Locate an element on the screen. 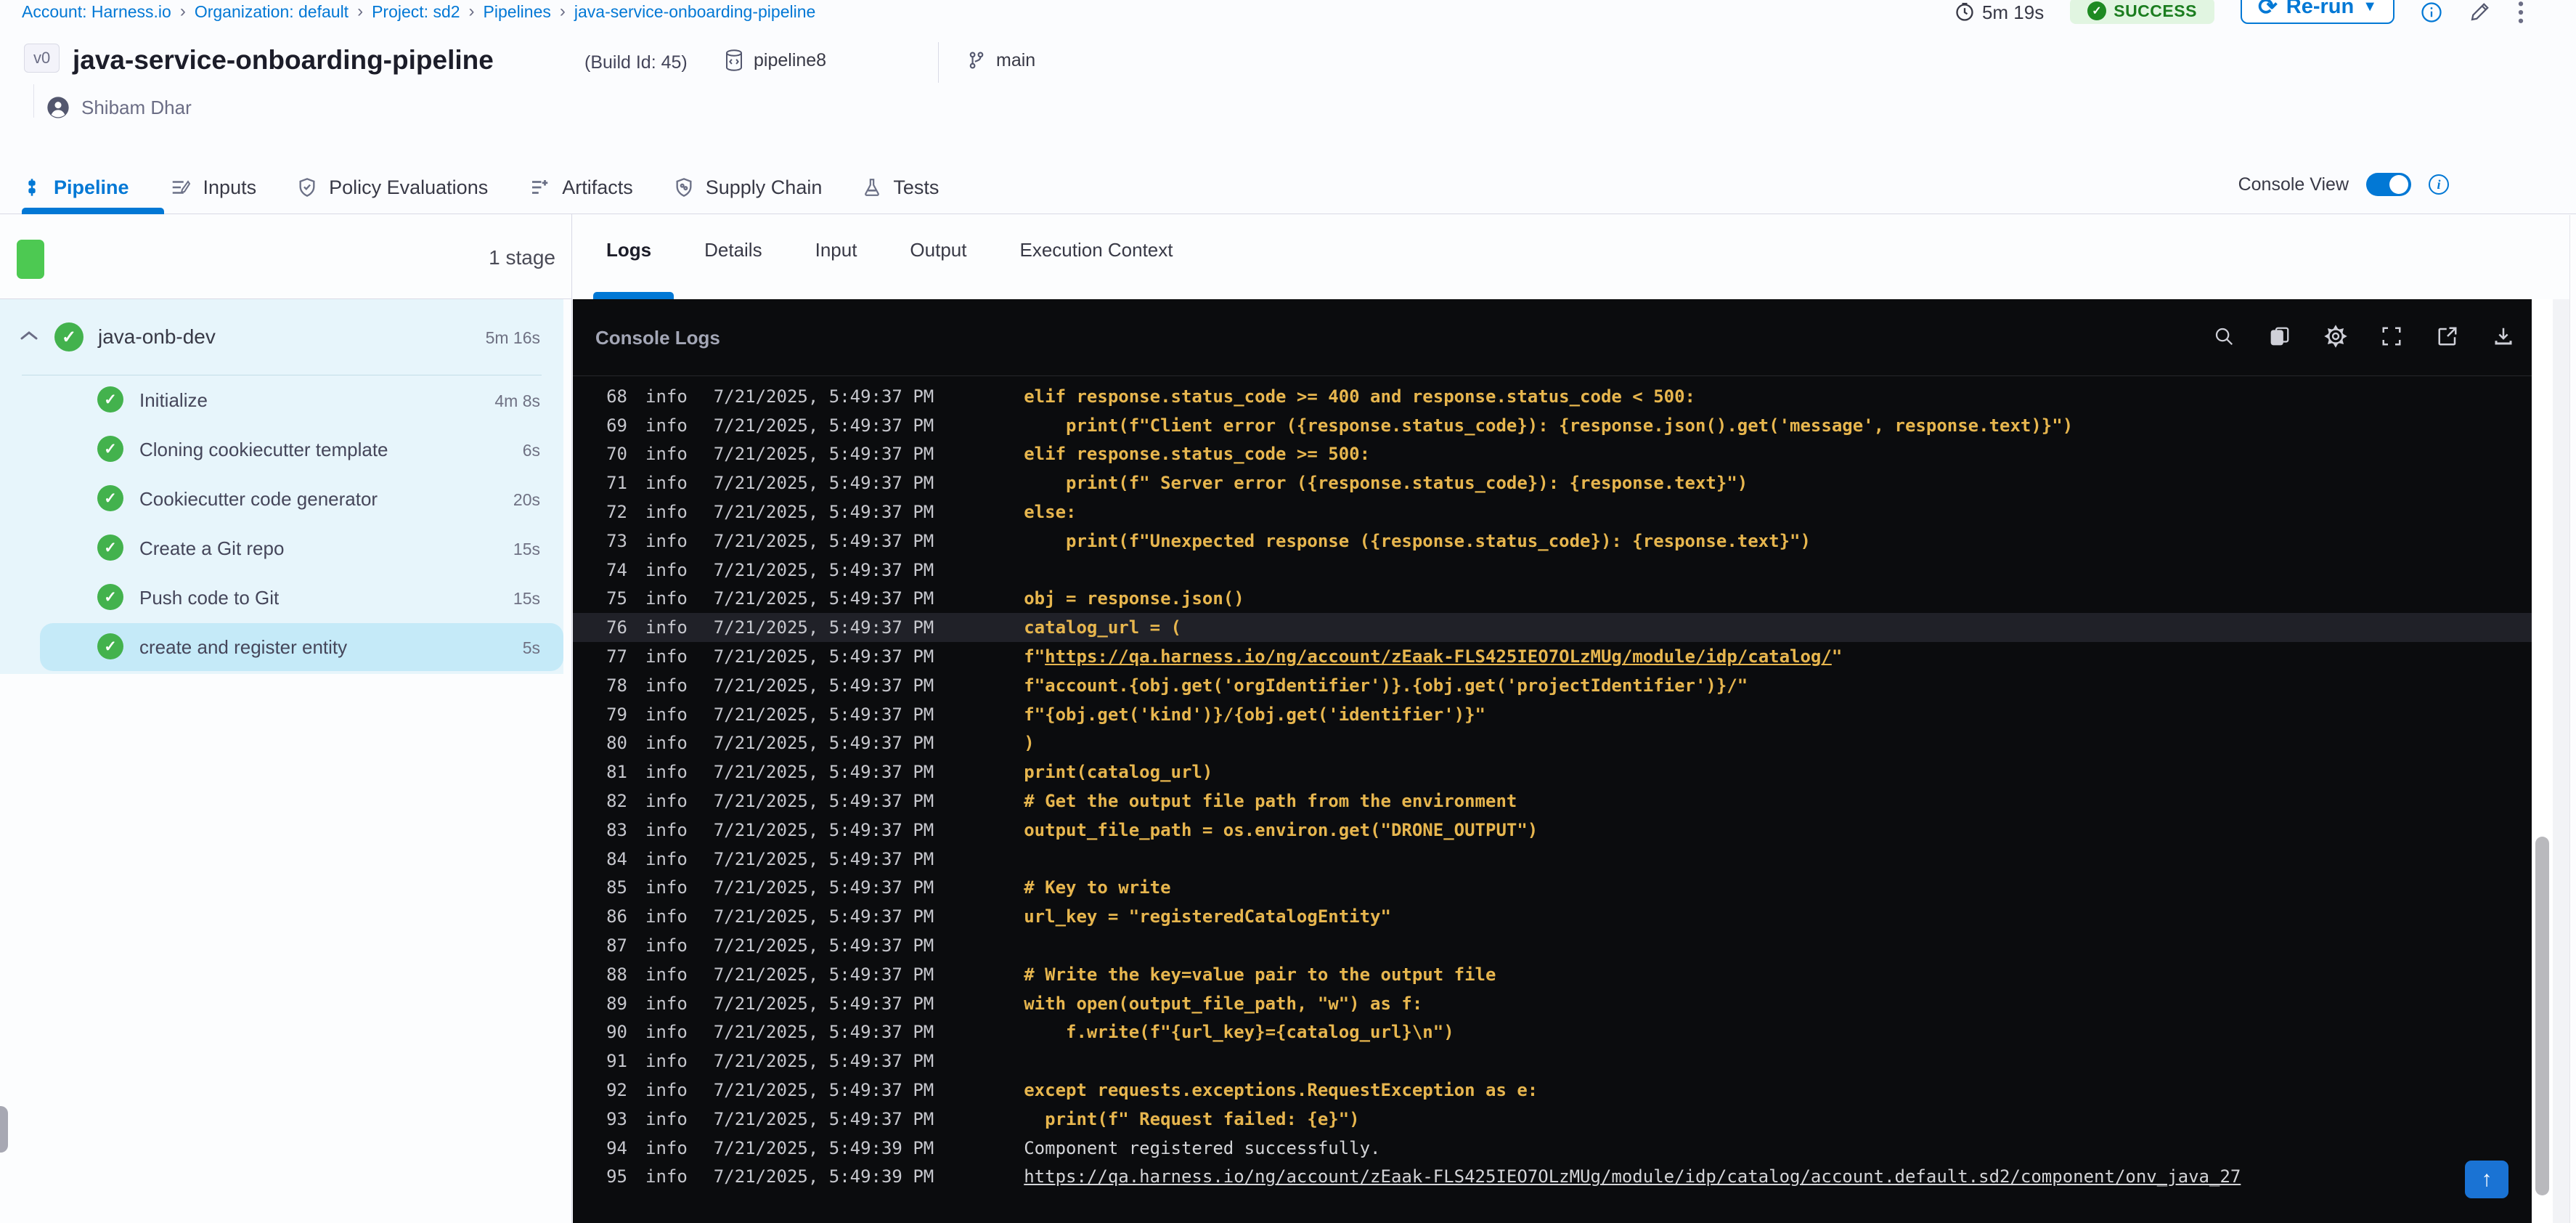  breadcrumb-pipelines: Pipelines is located at coordinates (517, 12).